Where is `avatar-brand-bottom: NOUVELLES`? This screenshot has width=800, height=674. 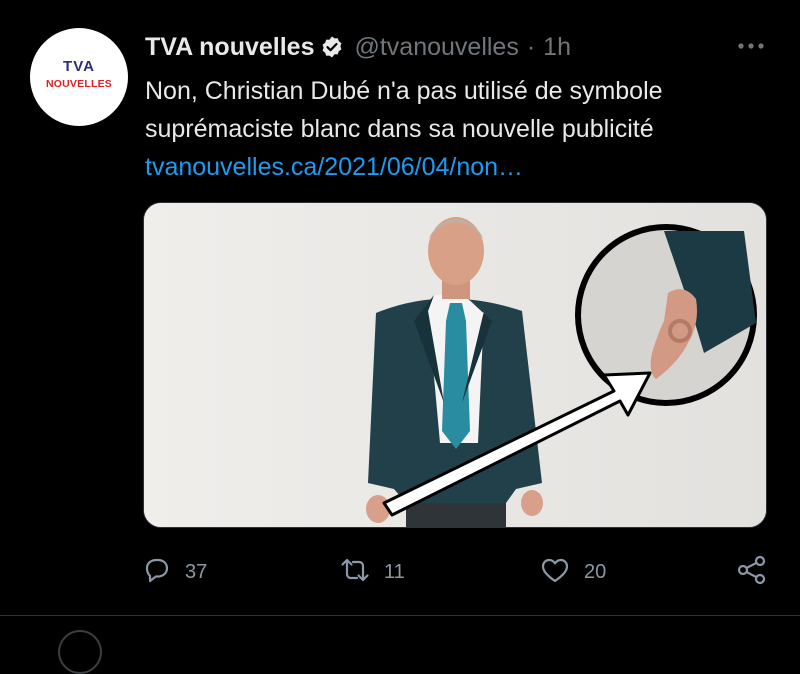 avatar-brand-bottom: NOUVELLES is located at coordinates (79, 84).